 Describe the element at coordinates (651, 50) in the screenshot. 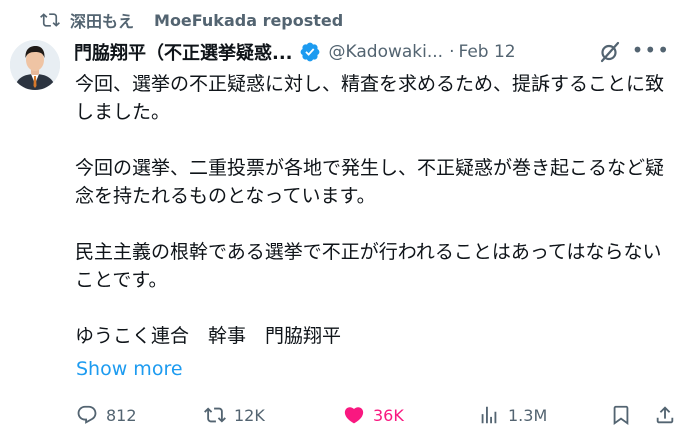

I see `more-options-icon: •••` at that location.